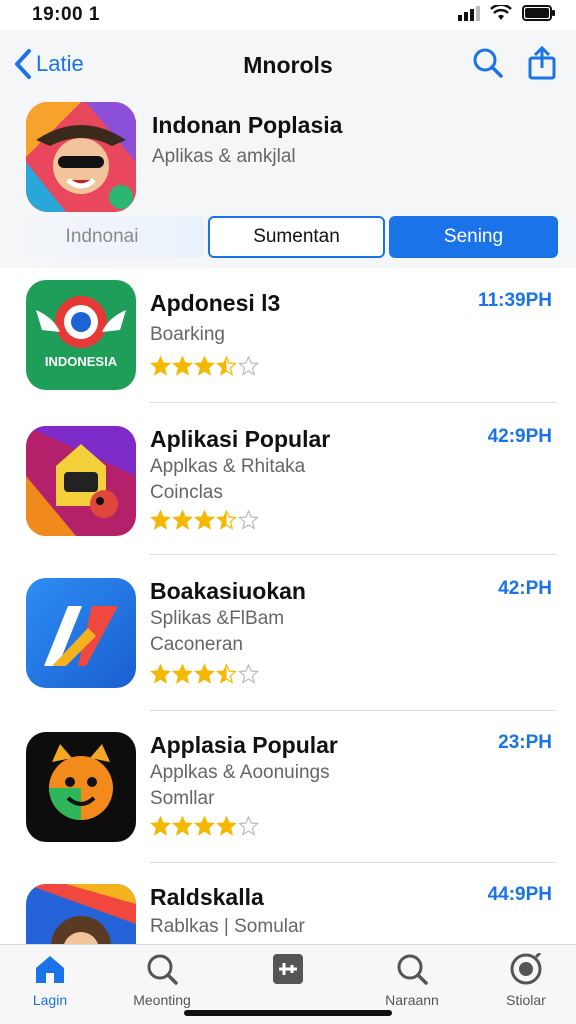 The image size is (576, 1024). What do you see at coordinates (81, 157) in the screenshot?
I see `featured-app-icon` at bounding box center [81, 157].